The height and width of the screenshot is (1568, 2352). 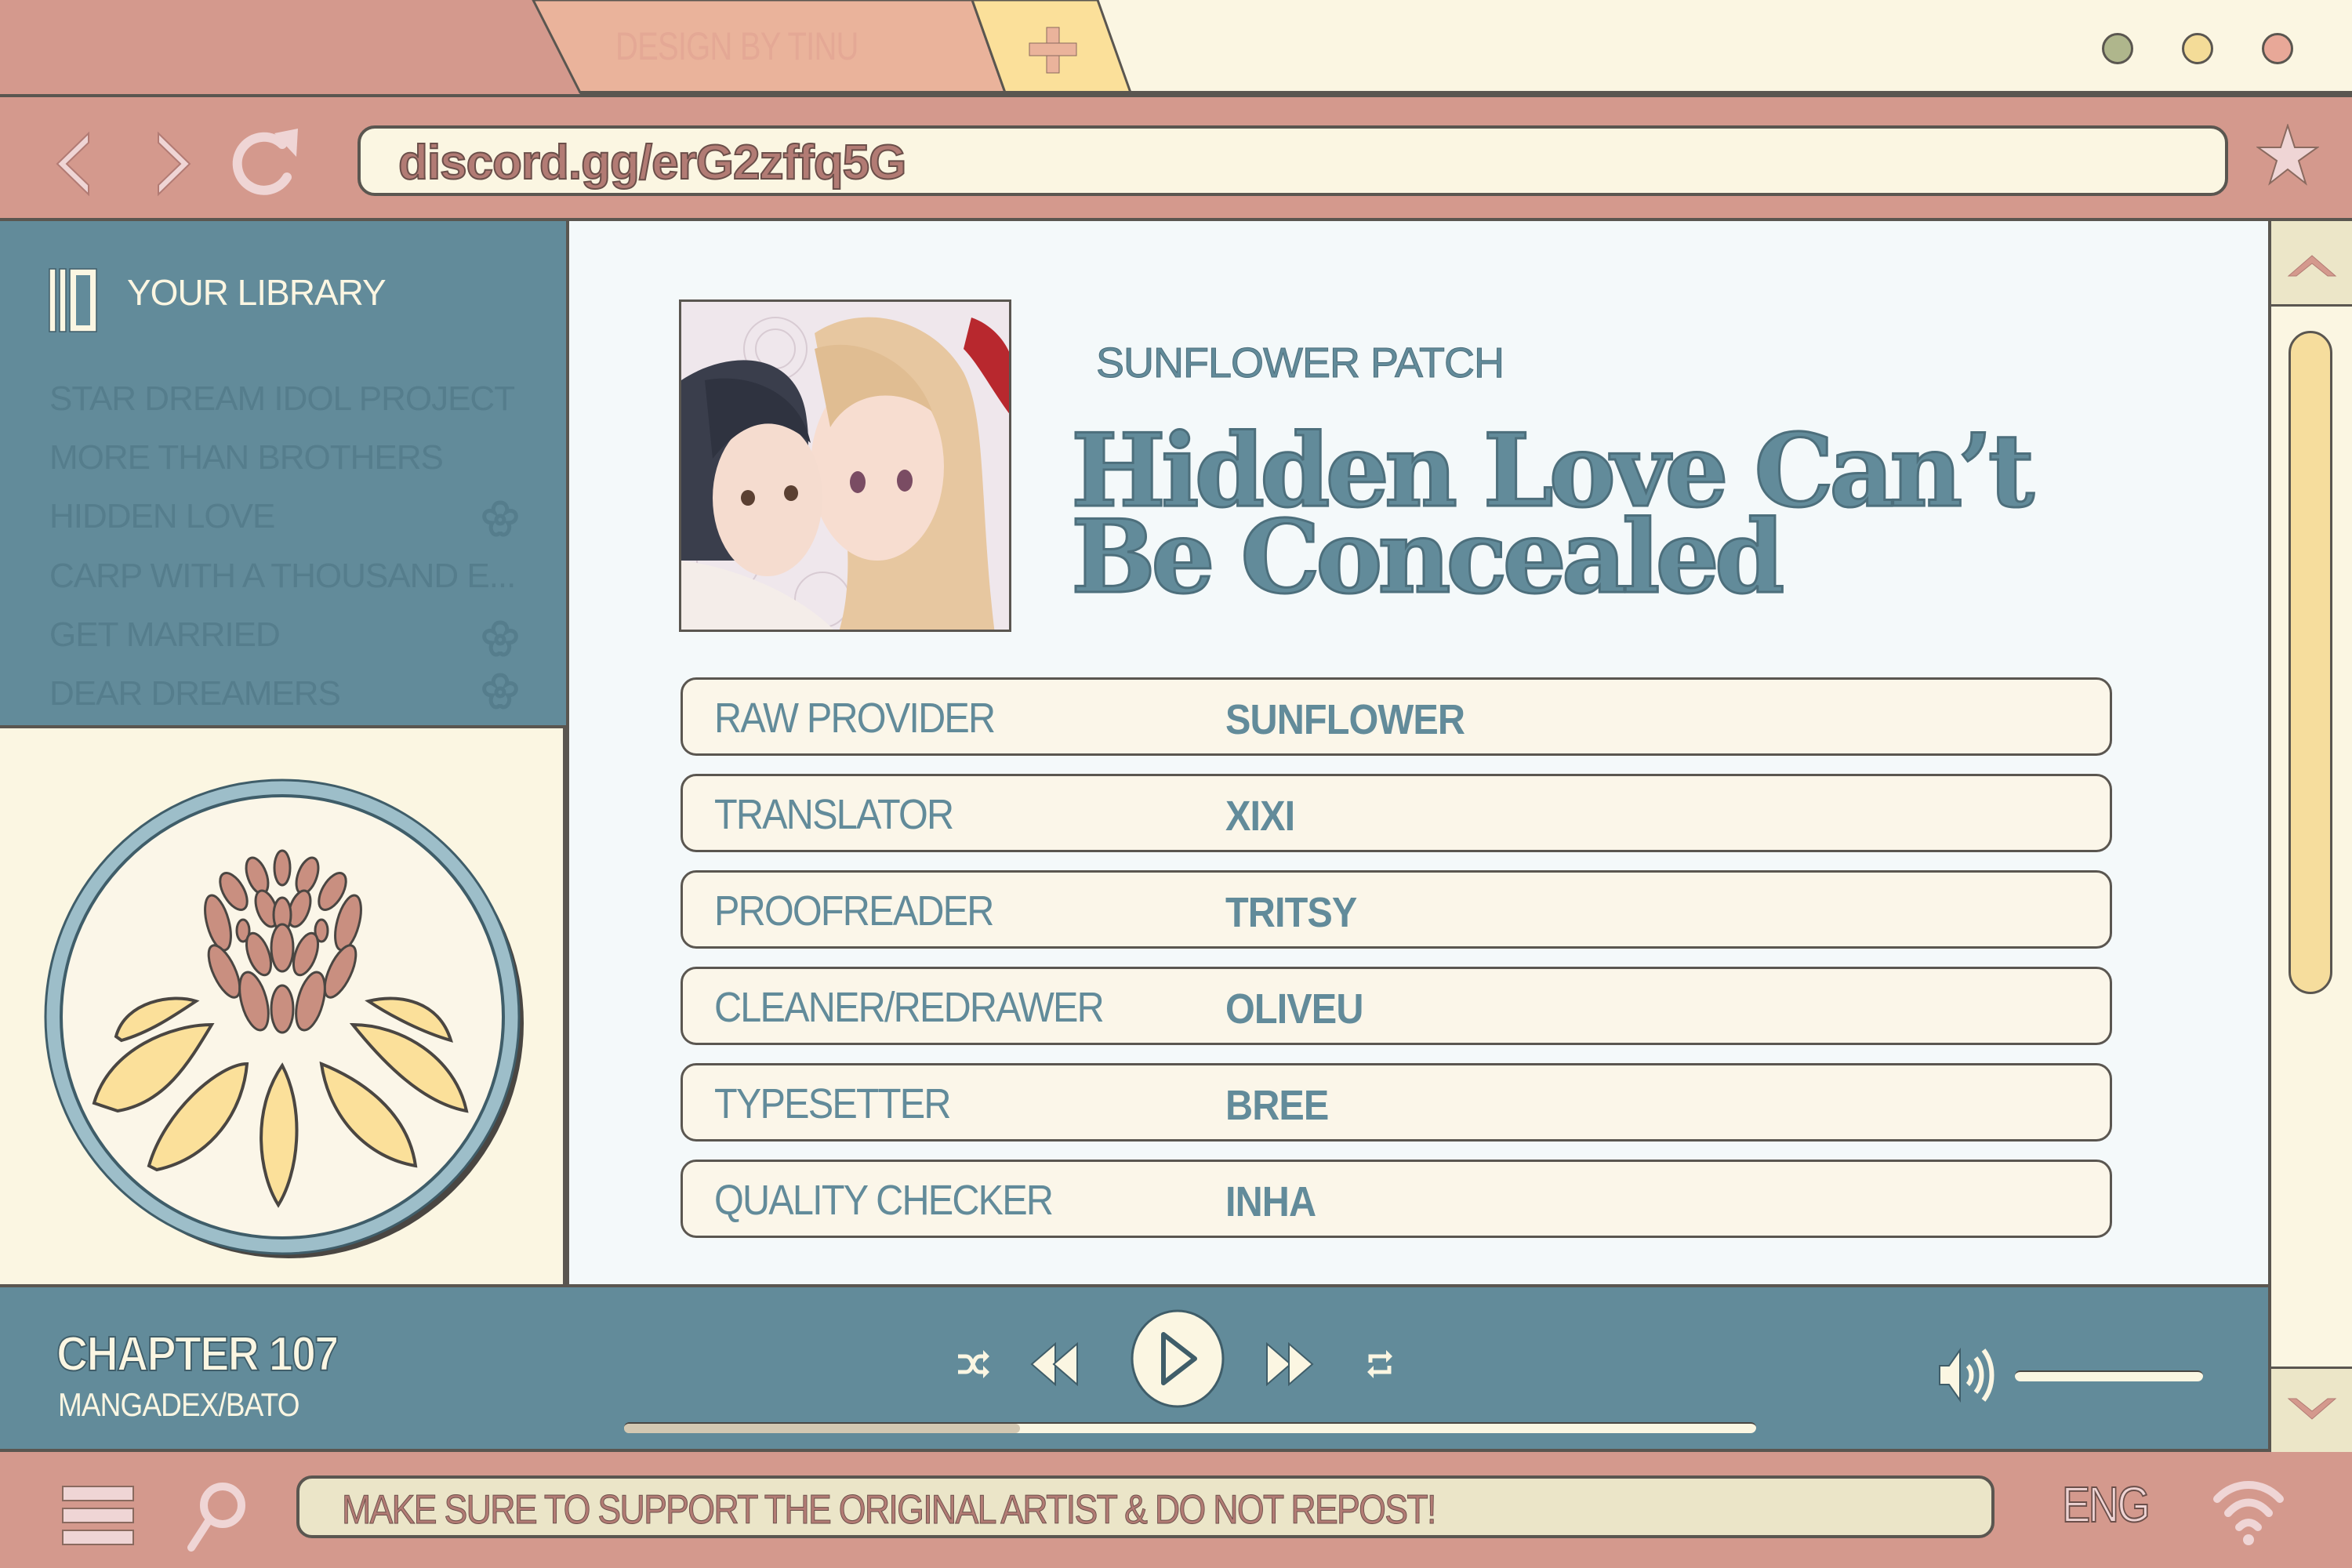 What do you see at coordinates (2106, 1504) in the screenshot?
I see `language-indicator: ENG` at bounding box center [2106, 1504].